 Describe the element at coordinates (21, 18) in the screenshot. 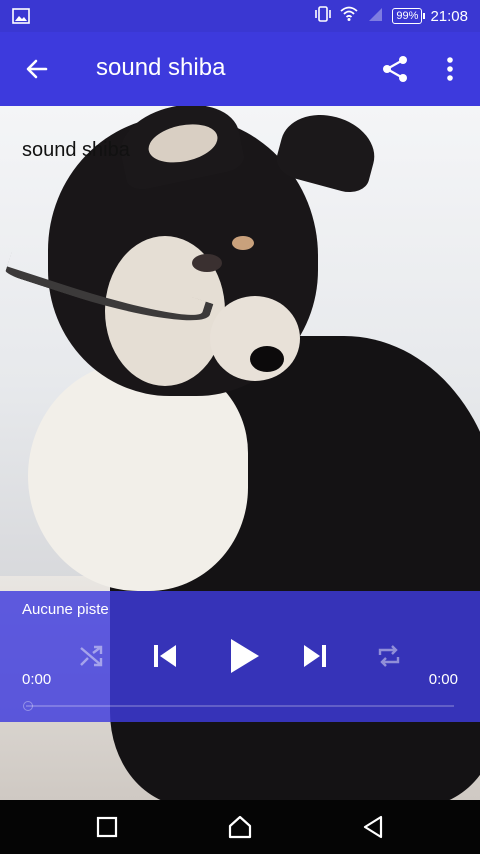

I see `image-icon` at that location.